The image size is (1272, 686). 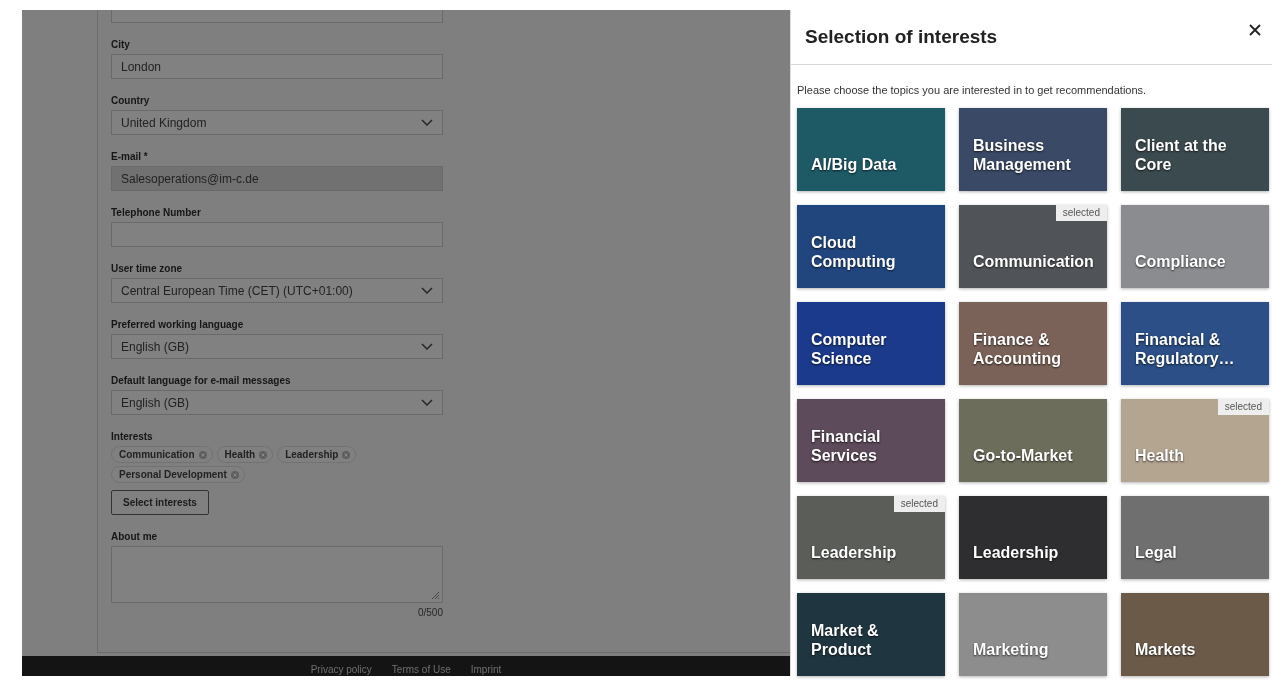 What do you see at coordinates (871, 246) in the screenshot?
I see `topic-tile: Cloud Computing` at bounding box center [871, 246].